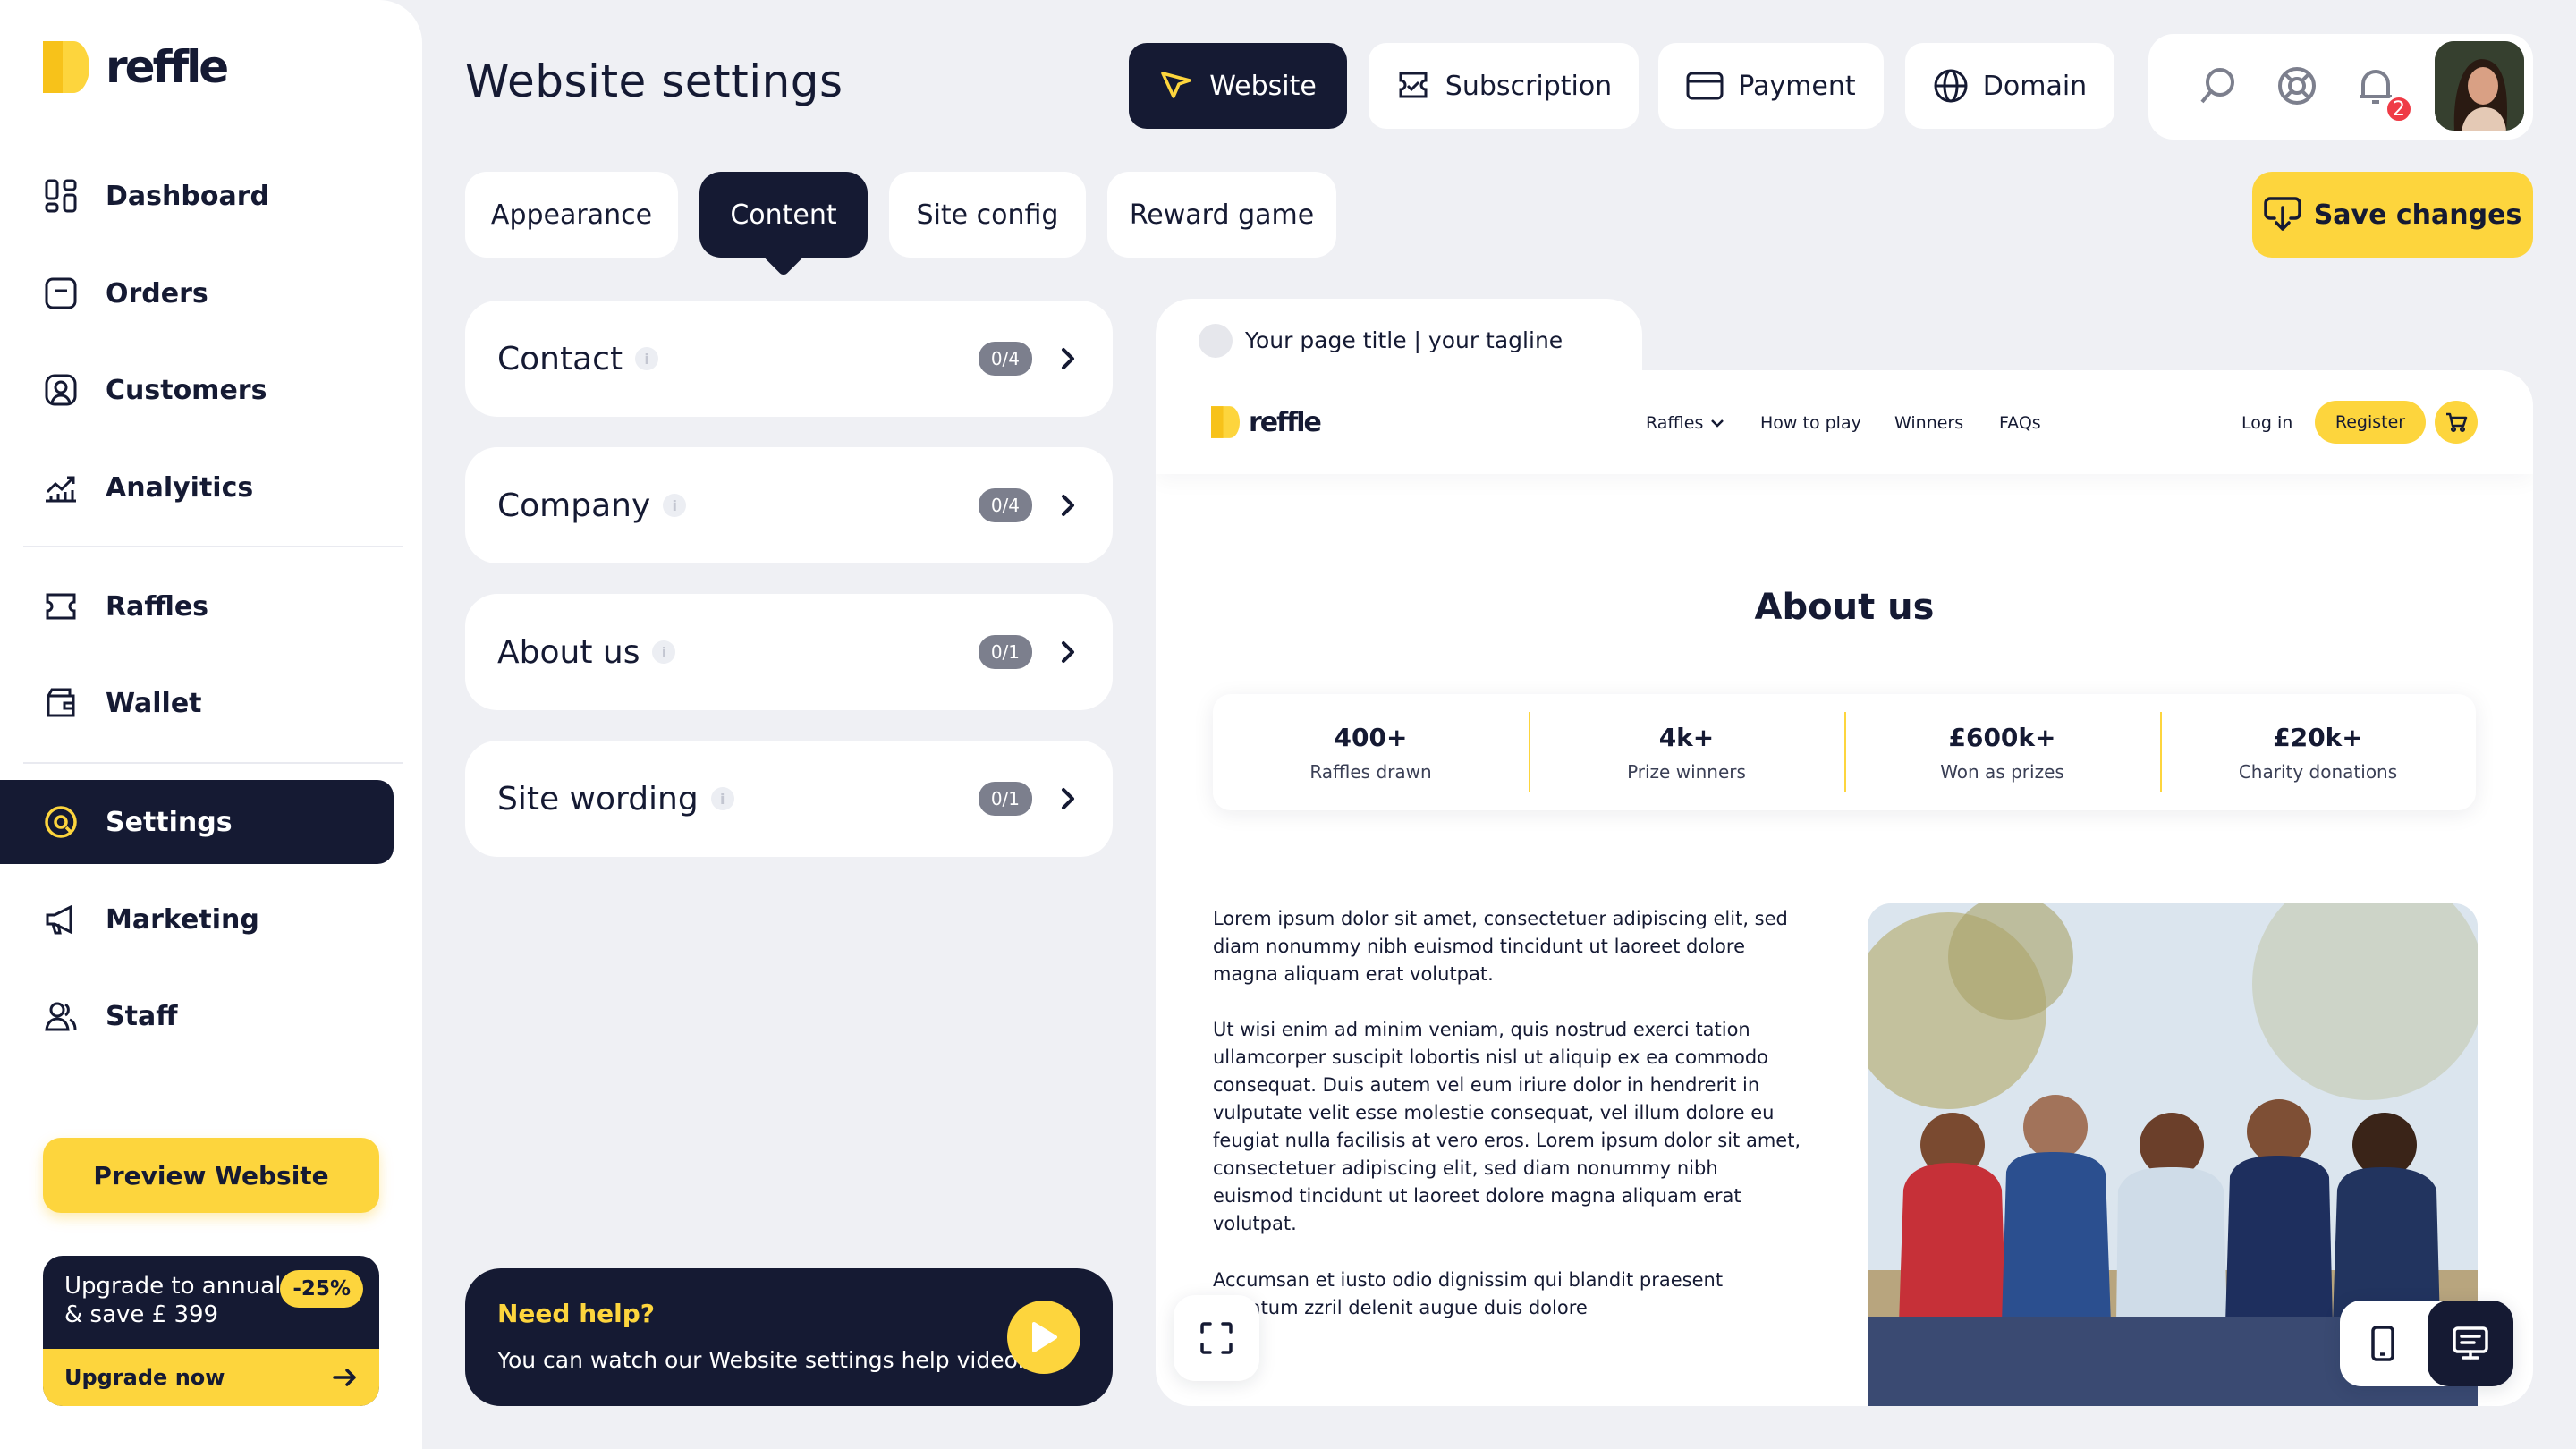 This screenshot has width=2576, height=1449. Describe the element at coordinates (571, 215) in the screenshot. I see `subtab-appearance: Appearance` at that location.